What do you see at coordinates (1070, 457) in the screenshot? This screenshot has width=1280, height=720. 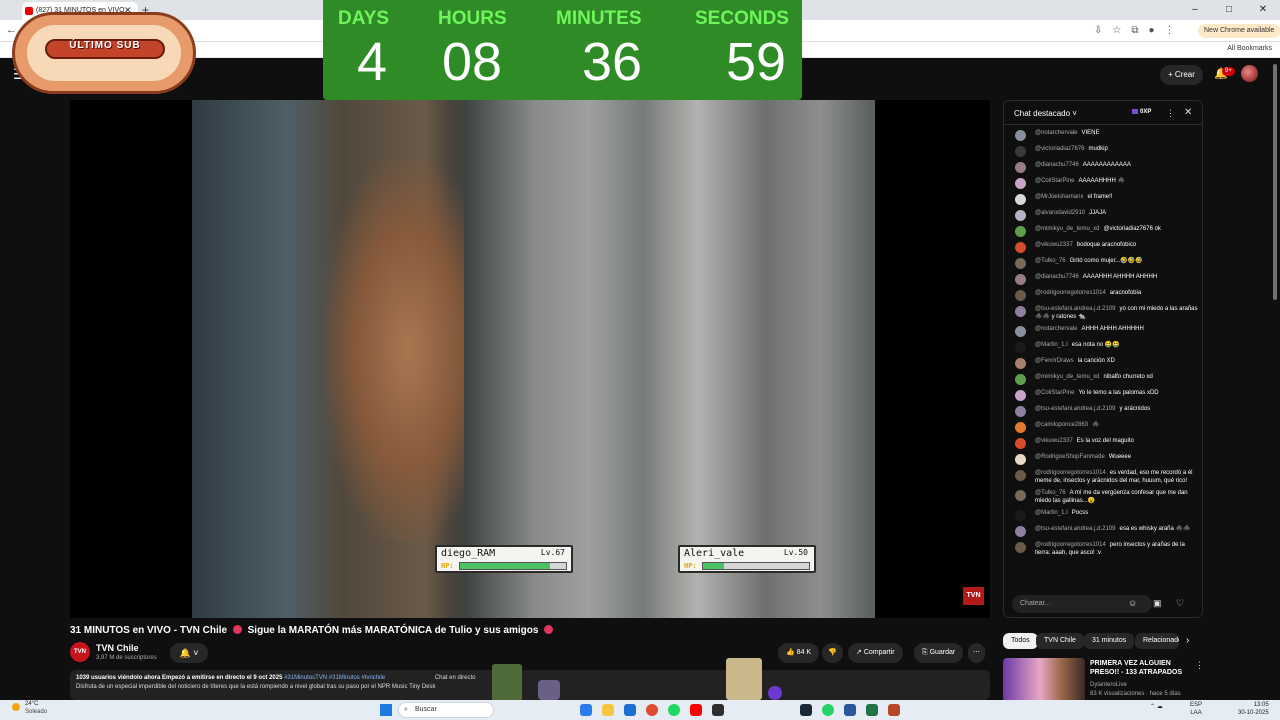 I see `chat-author: @RodrigoeShopFanmade` at bounding box center [1070, 457].